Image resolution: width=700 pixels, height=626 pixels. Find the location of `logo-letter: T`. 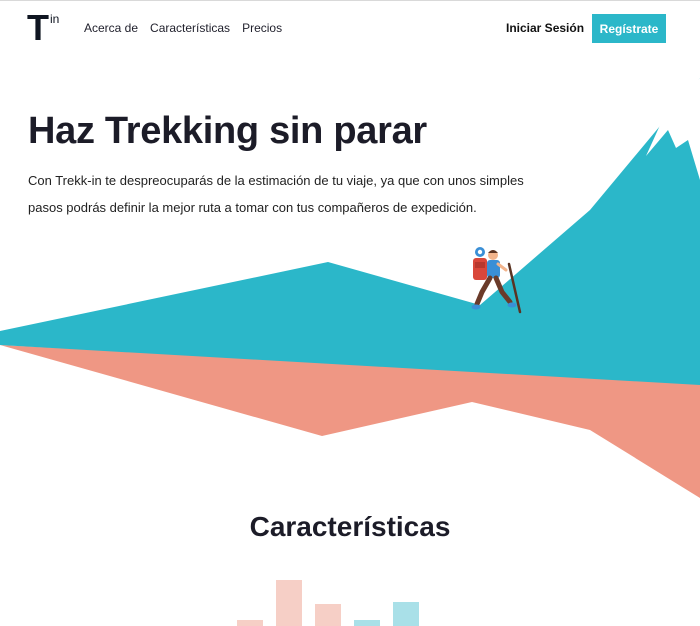

logo-letter: T is located at coordinates (38, 27).